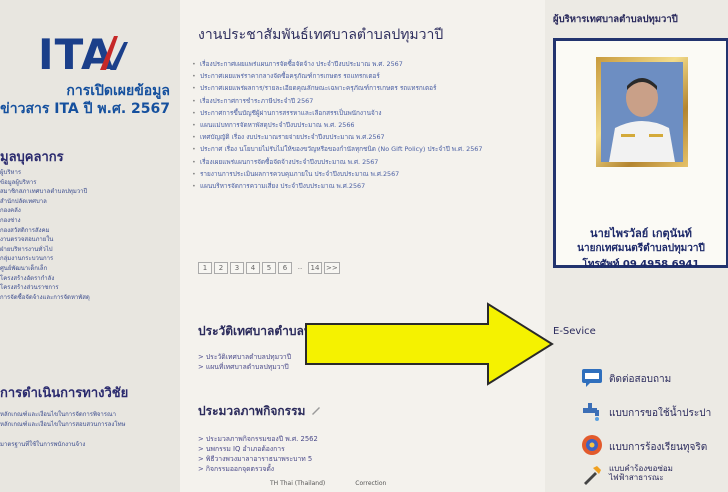 This screenshot has height=492, width=728. Describe the element at coordinates (89, 240) in the screenshot. I see `sidebar-link: งานตรวจสอบภายใน` at that location.